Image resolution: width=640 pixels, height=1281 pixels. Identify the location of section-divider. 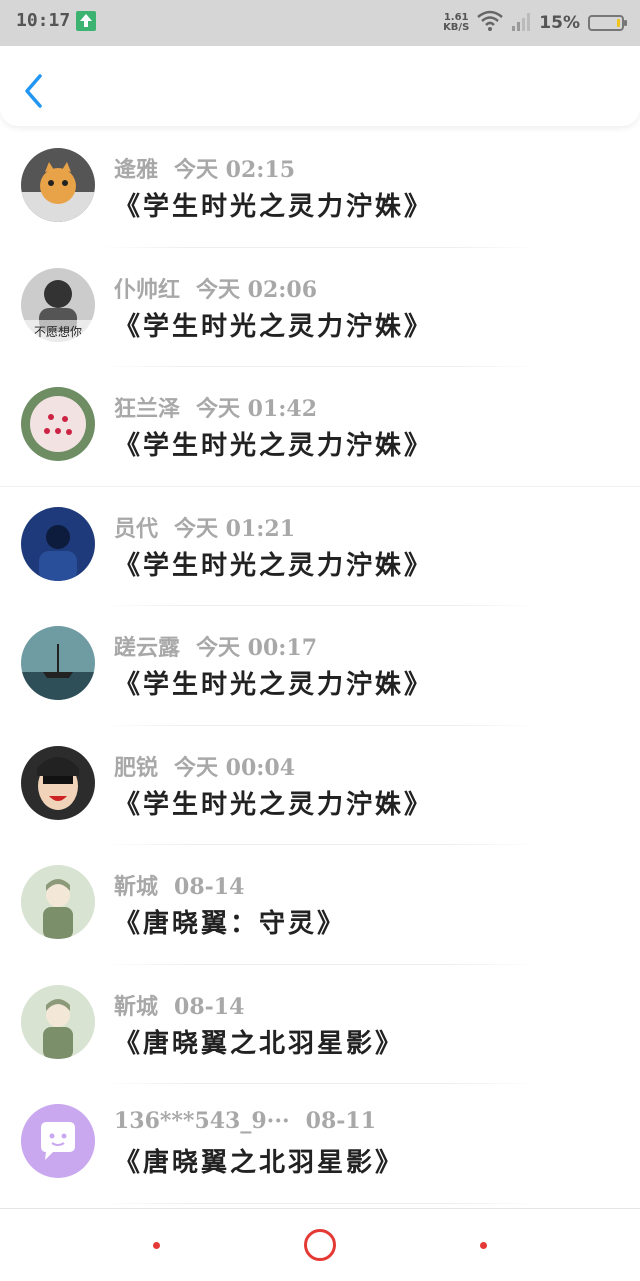
(320, 486).